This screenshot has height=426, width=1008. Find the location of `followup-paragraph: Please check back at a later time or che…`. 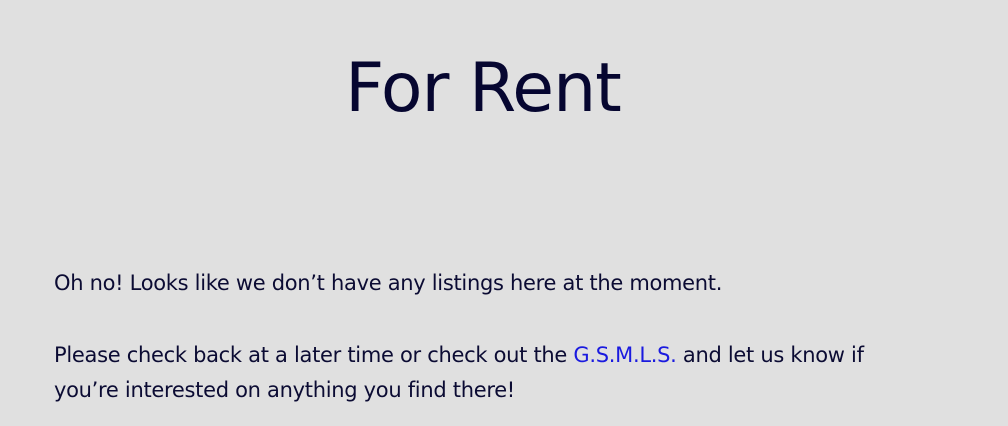

followup-paragraph: Please check back at a later time or che… is located at coordinates (484, 373).